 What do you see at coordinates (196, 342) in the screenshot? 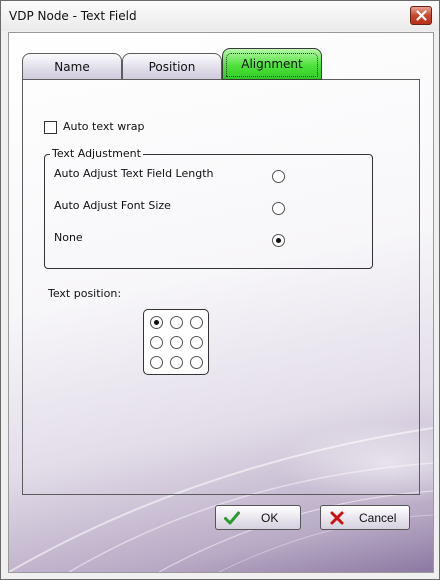
I see `text-position-middle-right-radio` at bounding box center [196, 342].